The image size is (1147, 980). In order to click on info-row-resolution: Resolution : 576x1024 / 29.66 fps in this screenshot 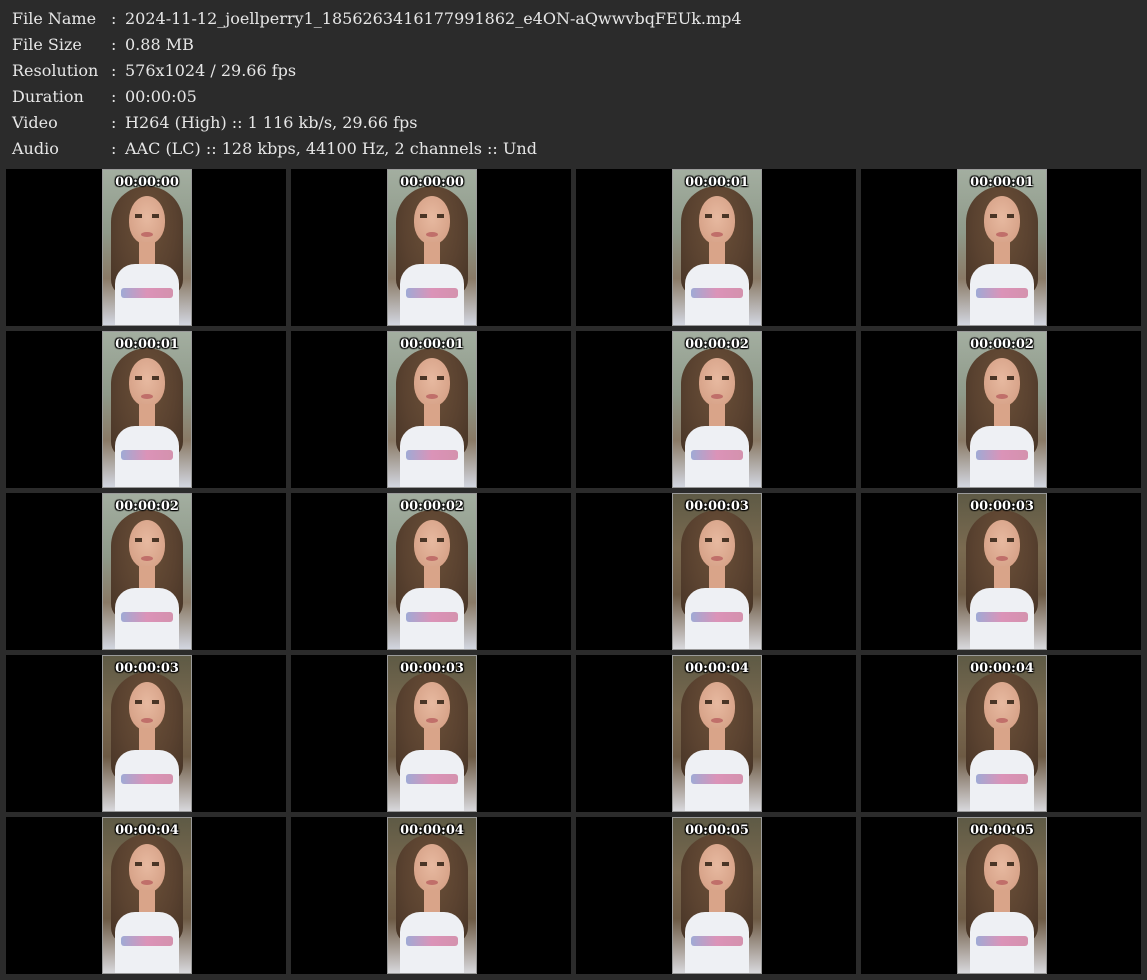, I will do `click(377, 71)`.